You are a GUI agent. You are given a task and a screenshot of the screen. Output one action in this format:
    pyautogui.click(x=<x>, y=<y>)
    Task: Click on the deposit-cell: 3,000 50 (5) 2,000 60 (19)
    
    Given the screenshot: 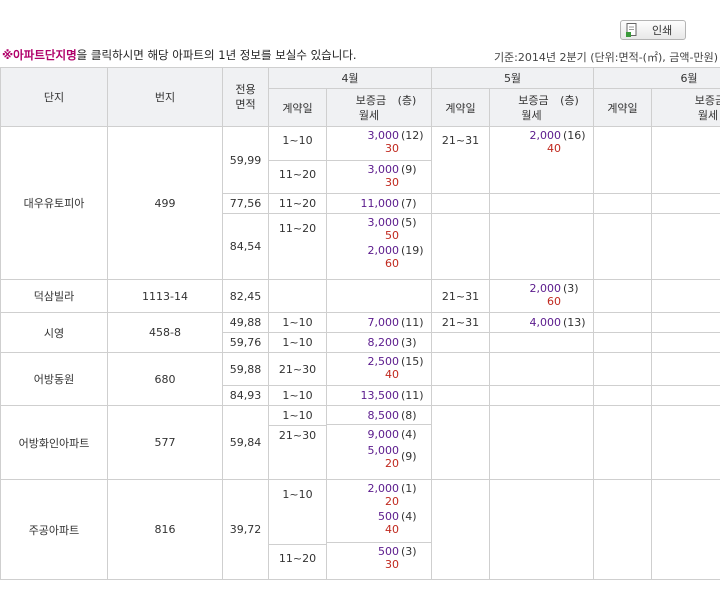 What is the action you would take?
    pyautogui.click(x=379, y=246)
    